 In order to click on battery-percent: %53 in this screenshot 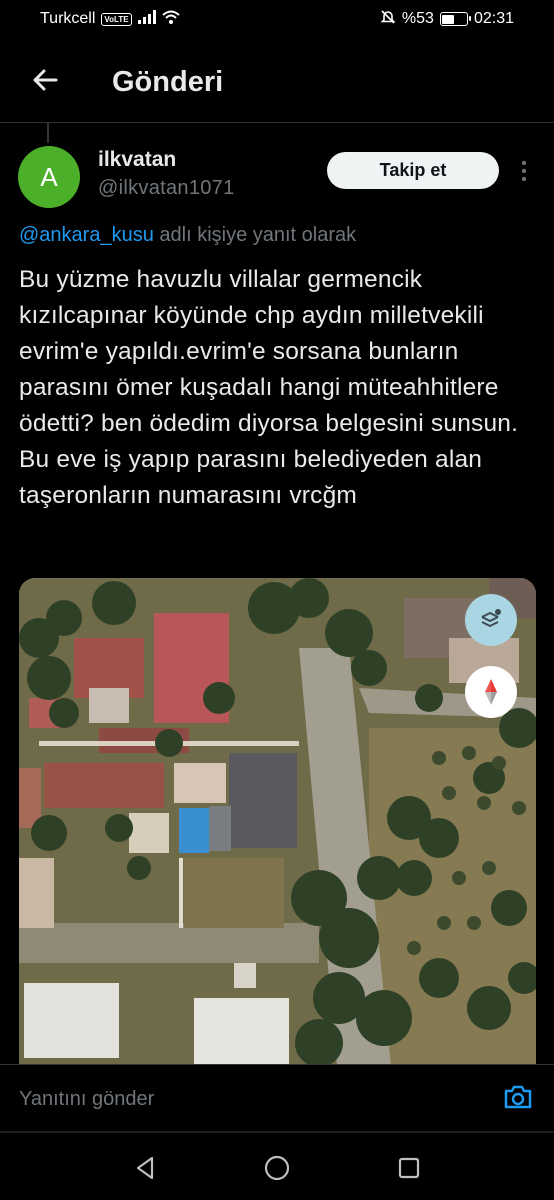, I will do `click(417, 18)`.